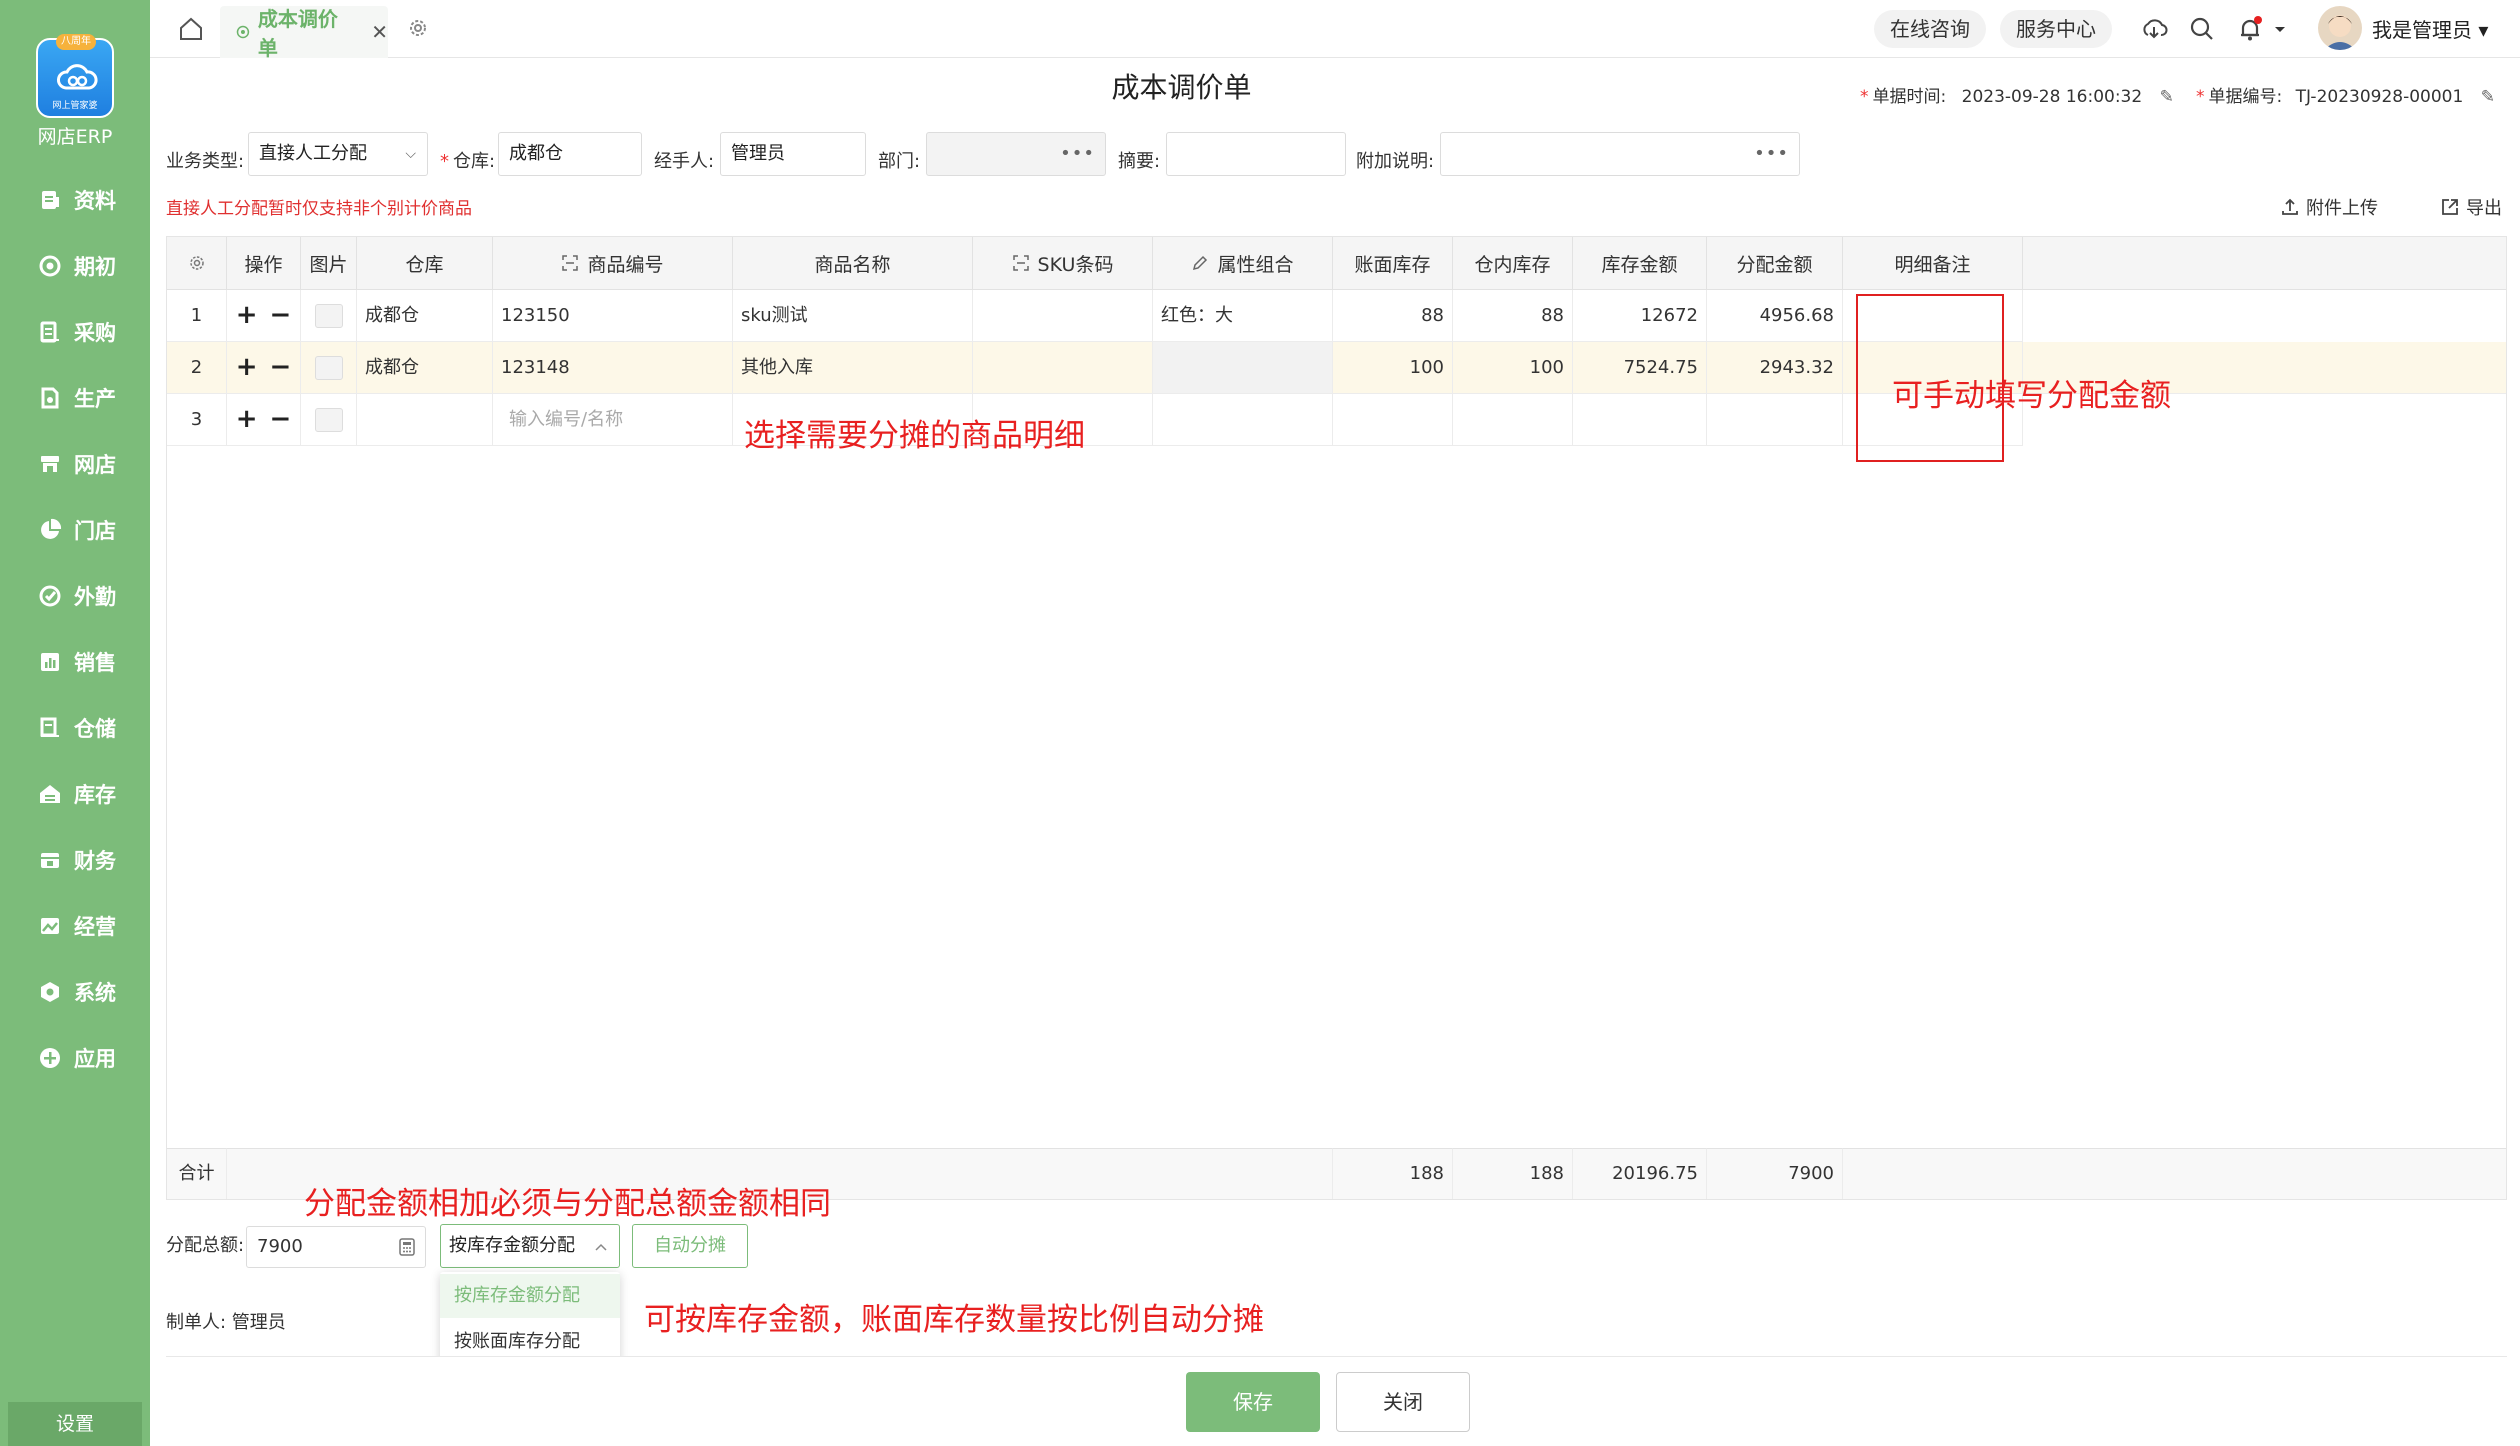 Image resolution: width=2520 pixels, height=1446 pixels. Describe the element at coordinates (75, 794) in the screenshot. I see `sidebar-item-inventory: 库存` at that location.